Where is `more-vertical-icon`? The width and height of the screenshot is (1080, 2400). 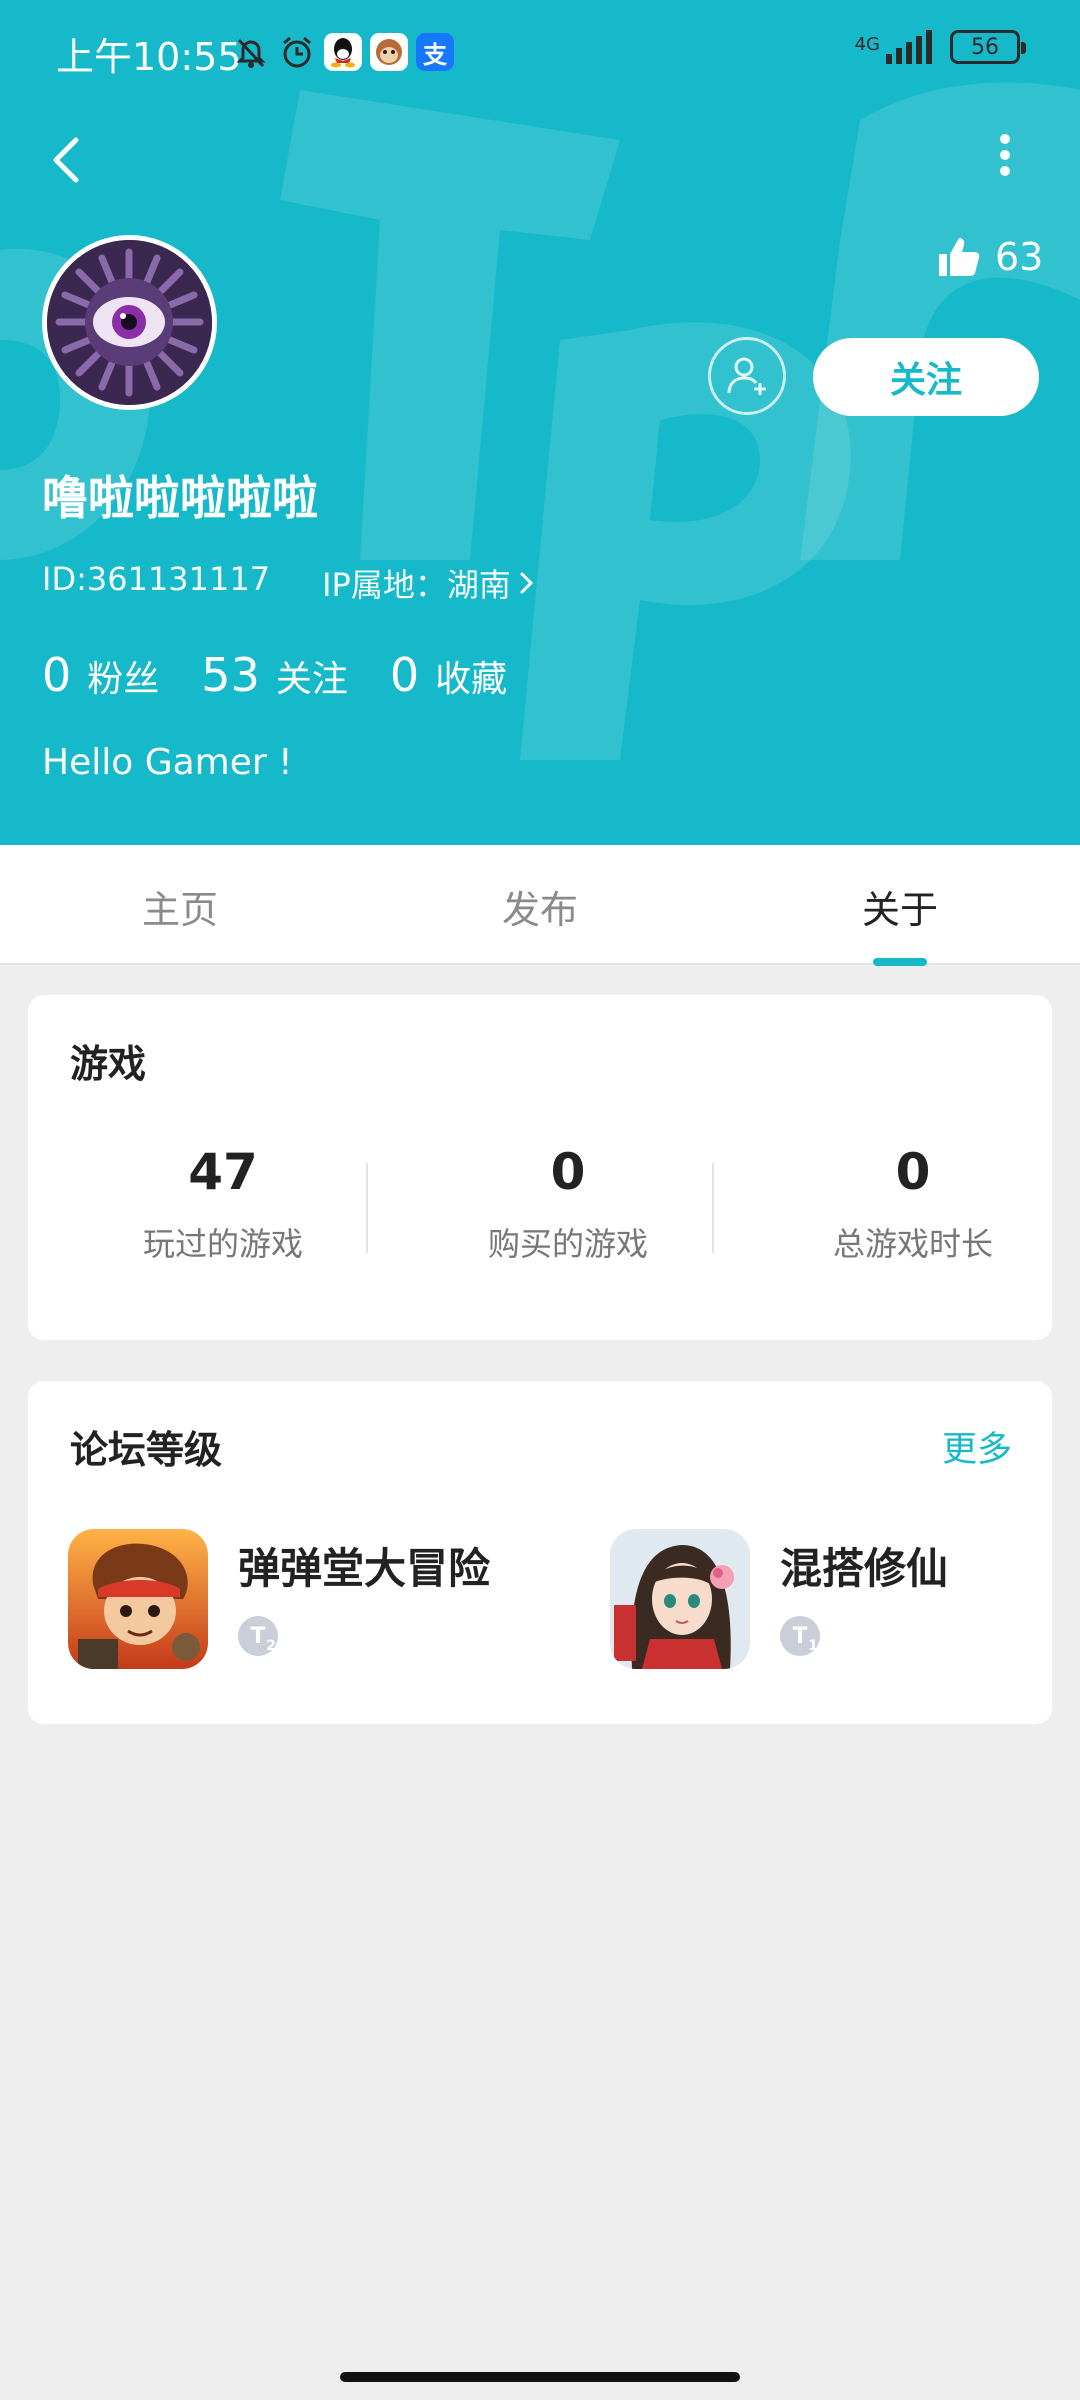 more-vertical-icon is located at coordinates (1005, 155).